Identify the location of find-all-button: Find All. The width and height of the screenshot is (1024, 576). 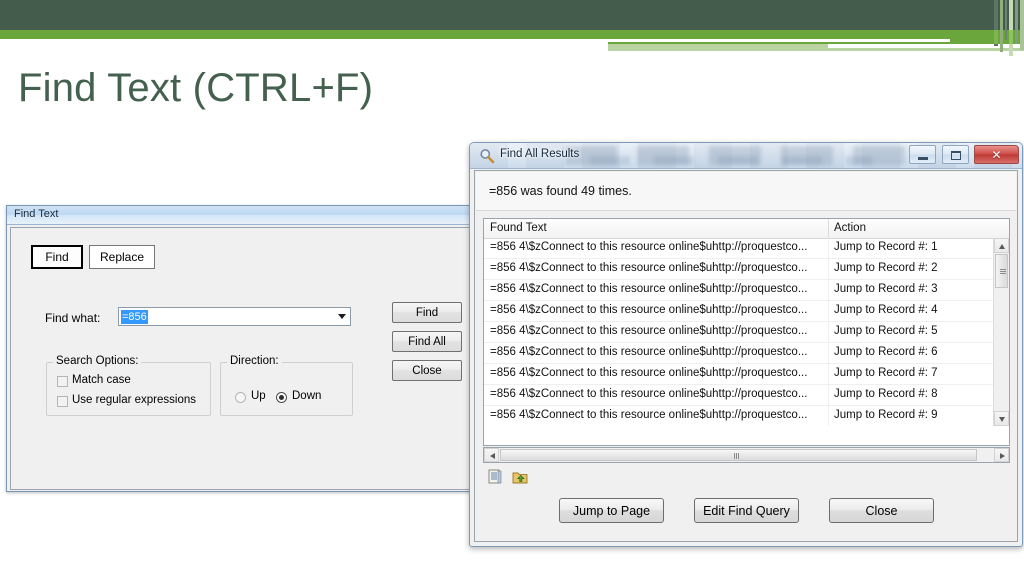
(427, 341).